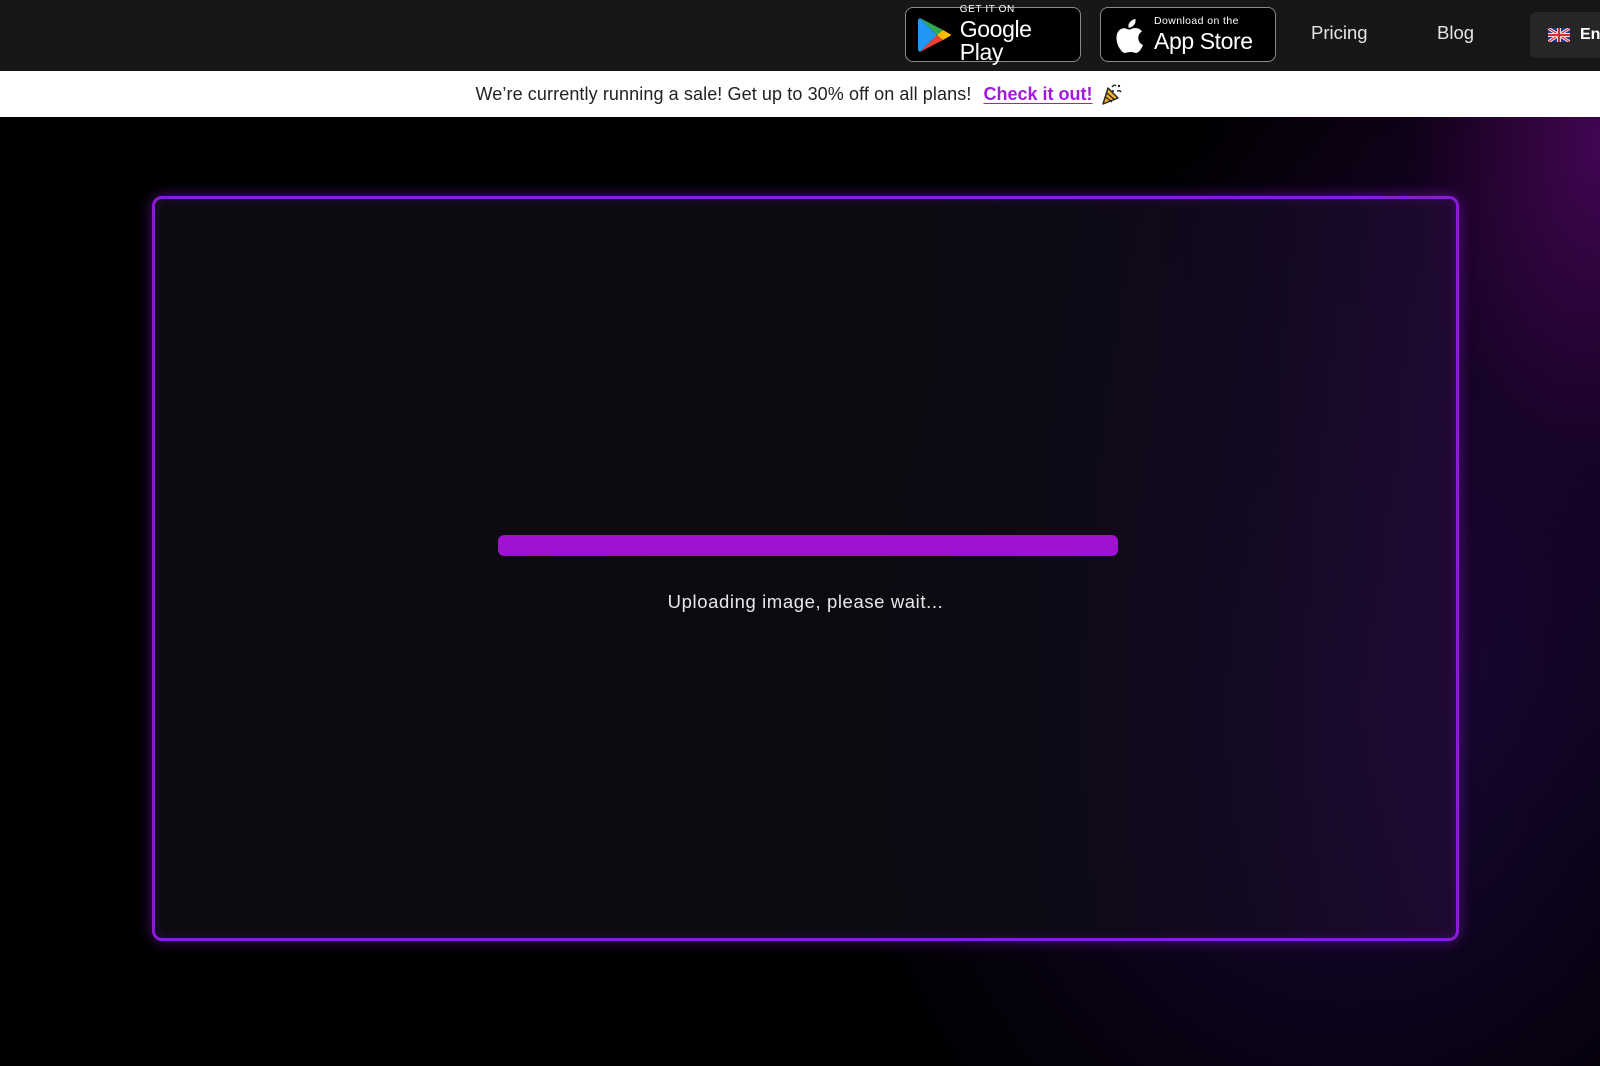 Image resolution: width=1600 pixels, height=1066 pixels. I want to click on app-store-small-label: Download on the, so click(1196, 21).